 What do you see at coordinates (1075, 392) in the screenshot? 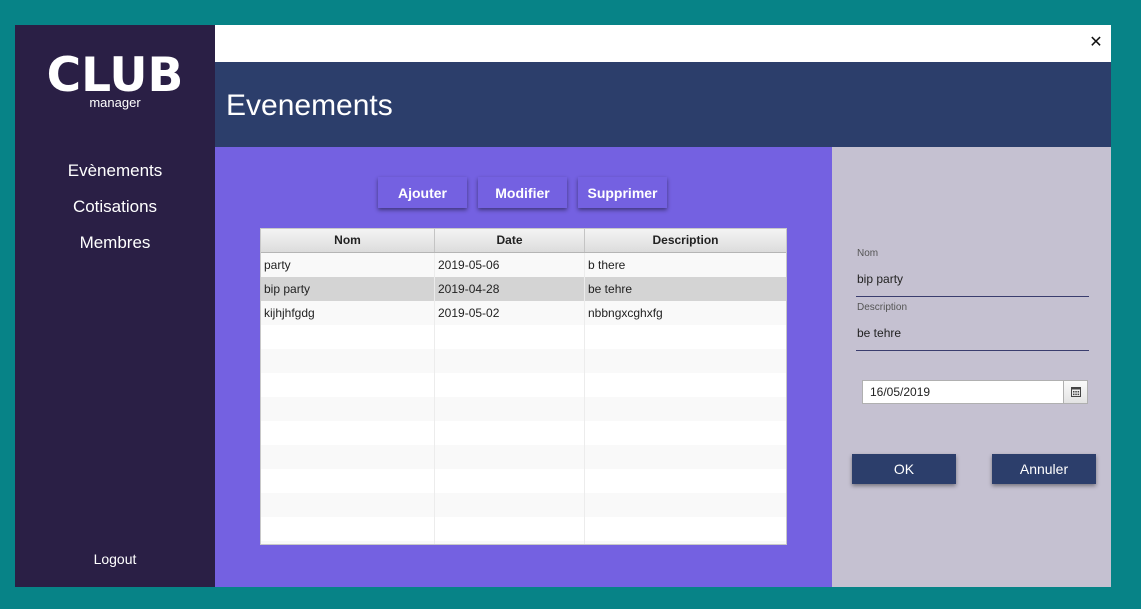
I see `calendar-icon` at bounding box center [1075, 392].